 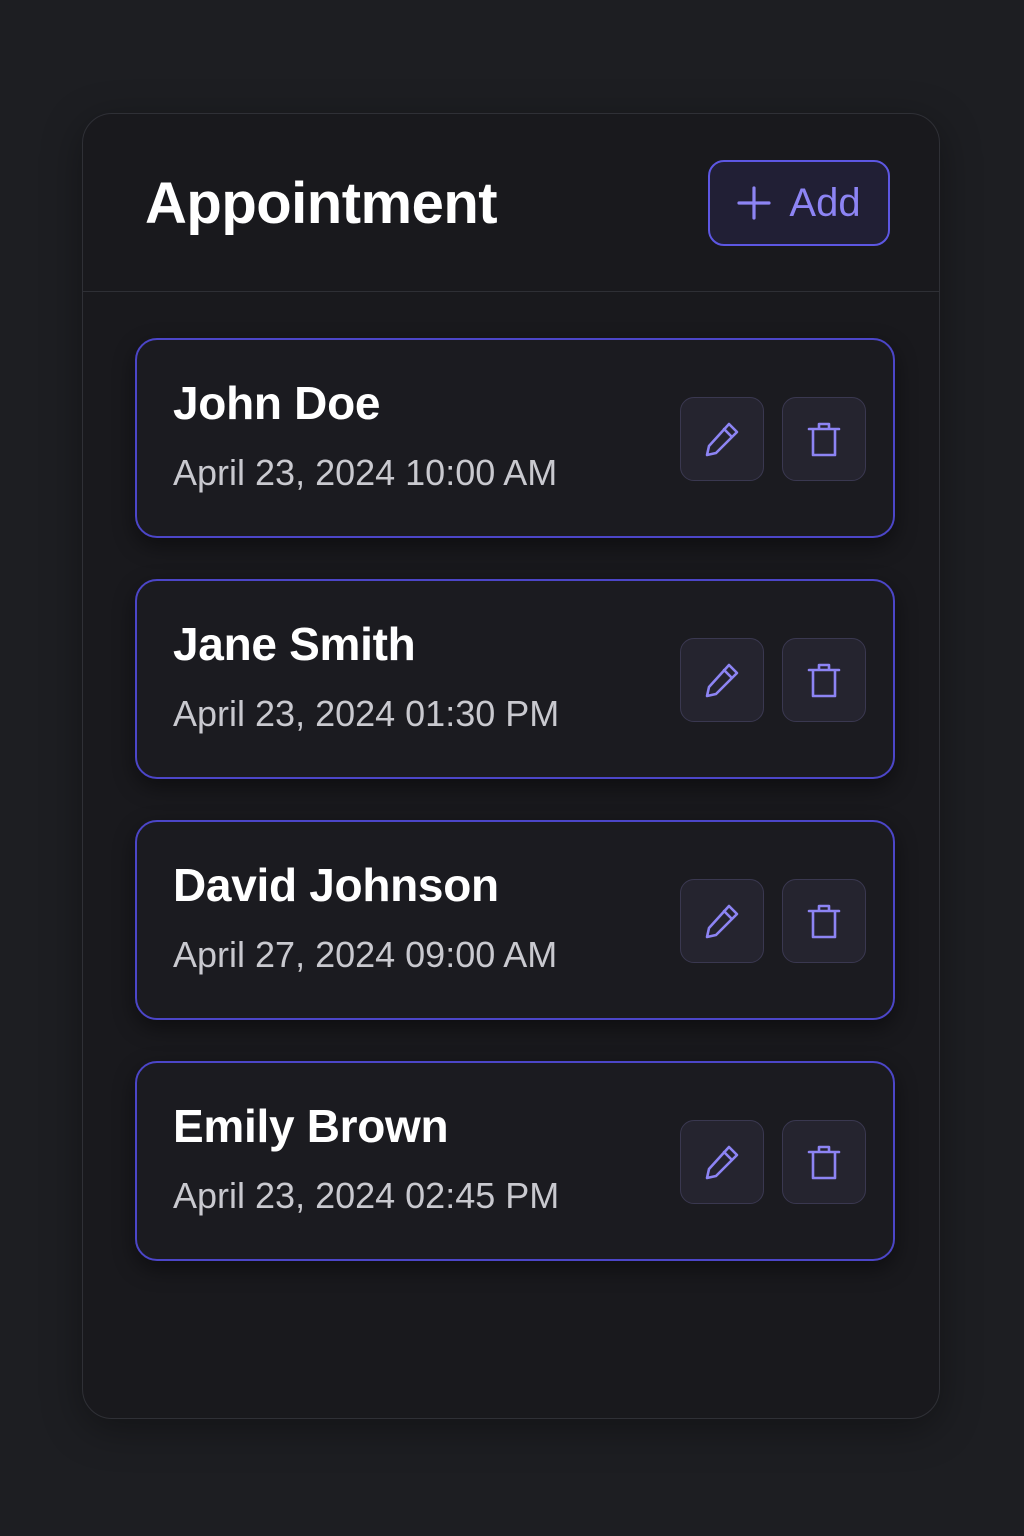 What do you see at coordinates (515, 920) in the screenshot?
I see `appointment-card: David Johnson April 27, 2024 09:00 AM` at bounding box center [515, 920].